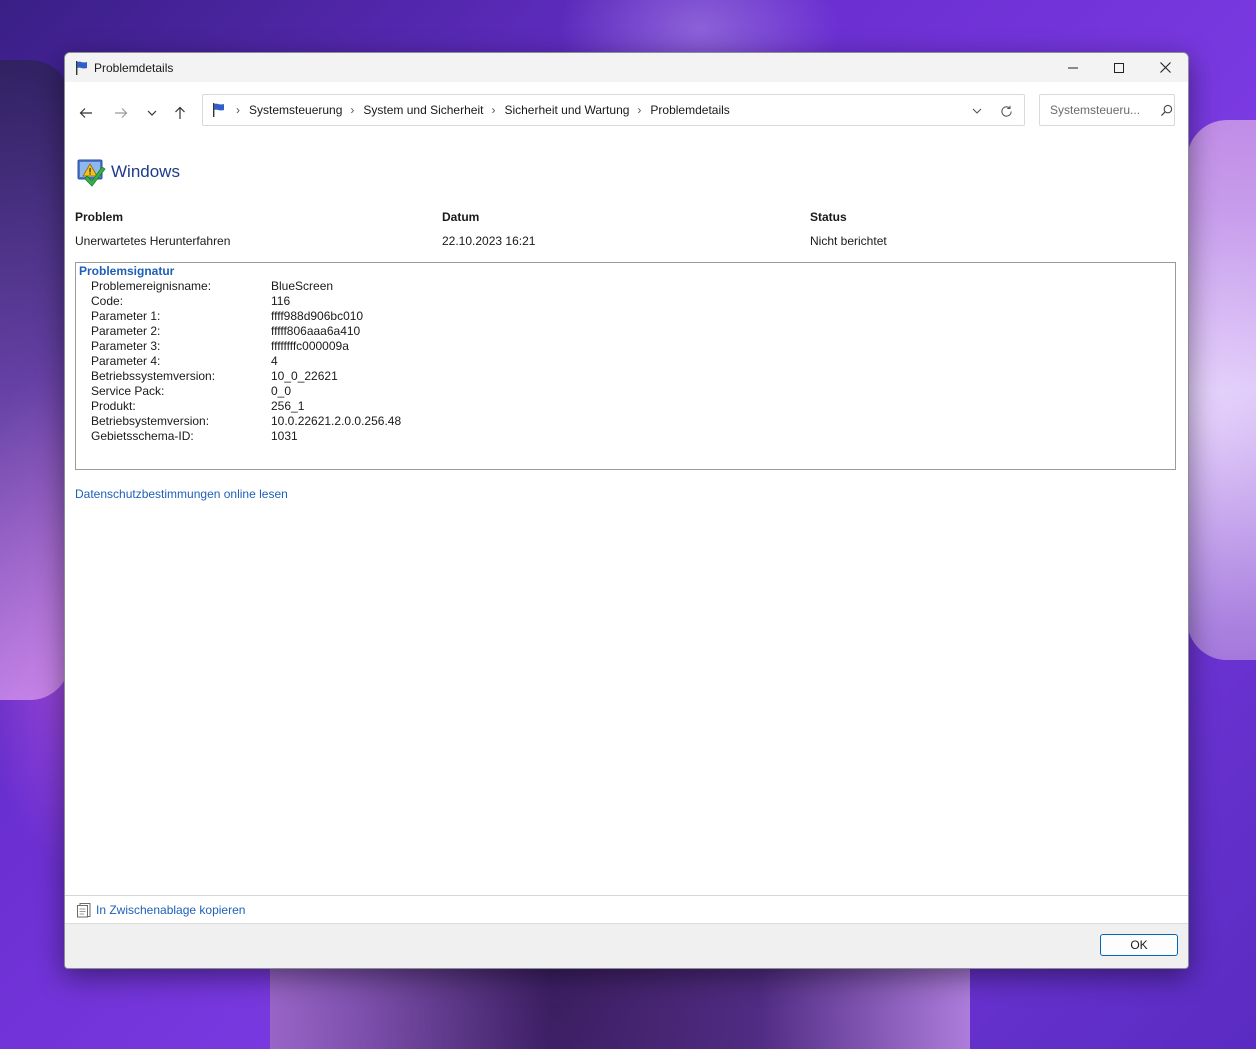  I want to click on search-input, so click(1098, 110).